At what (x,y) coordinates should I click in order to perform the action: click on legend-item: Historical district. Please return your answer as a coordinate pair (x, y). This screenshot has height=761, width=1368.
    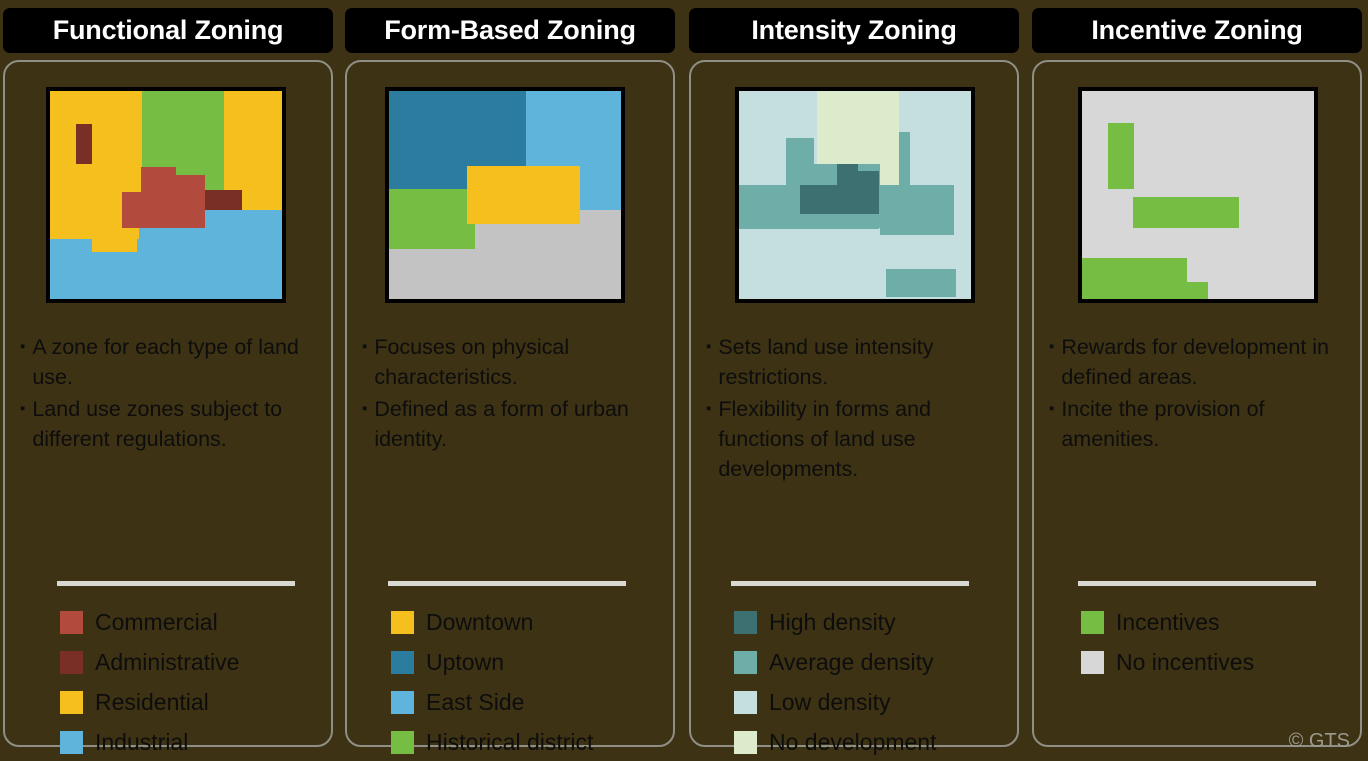
    Looking at the image, I should click on (528, 741).